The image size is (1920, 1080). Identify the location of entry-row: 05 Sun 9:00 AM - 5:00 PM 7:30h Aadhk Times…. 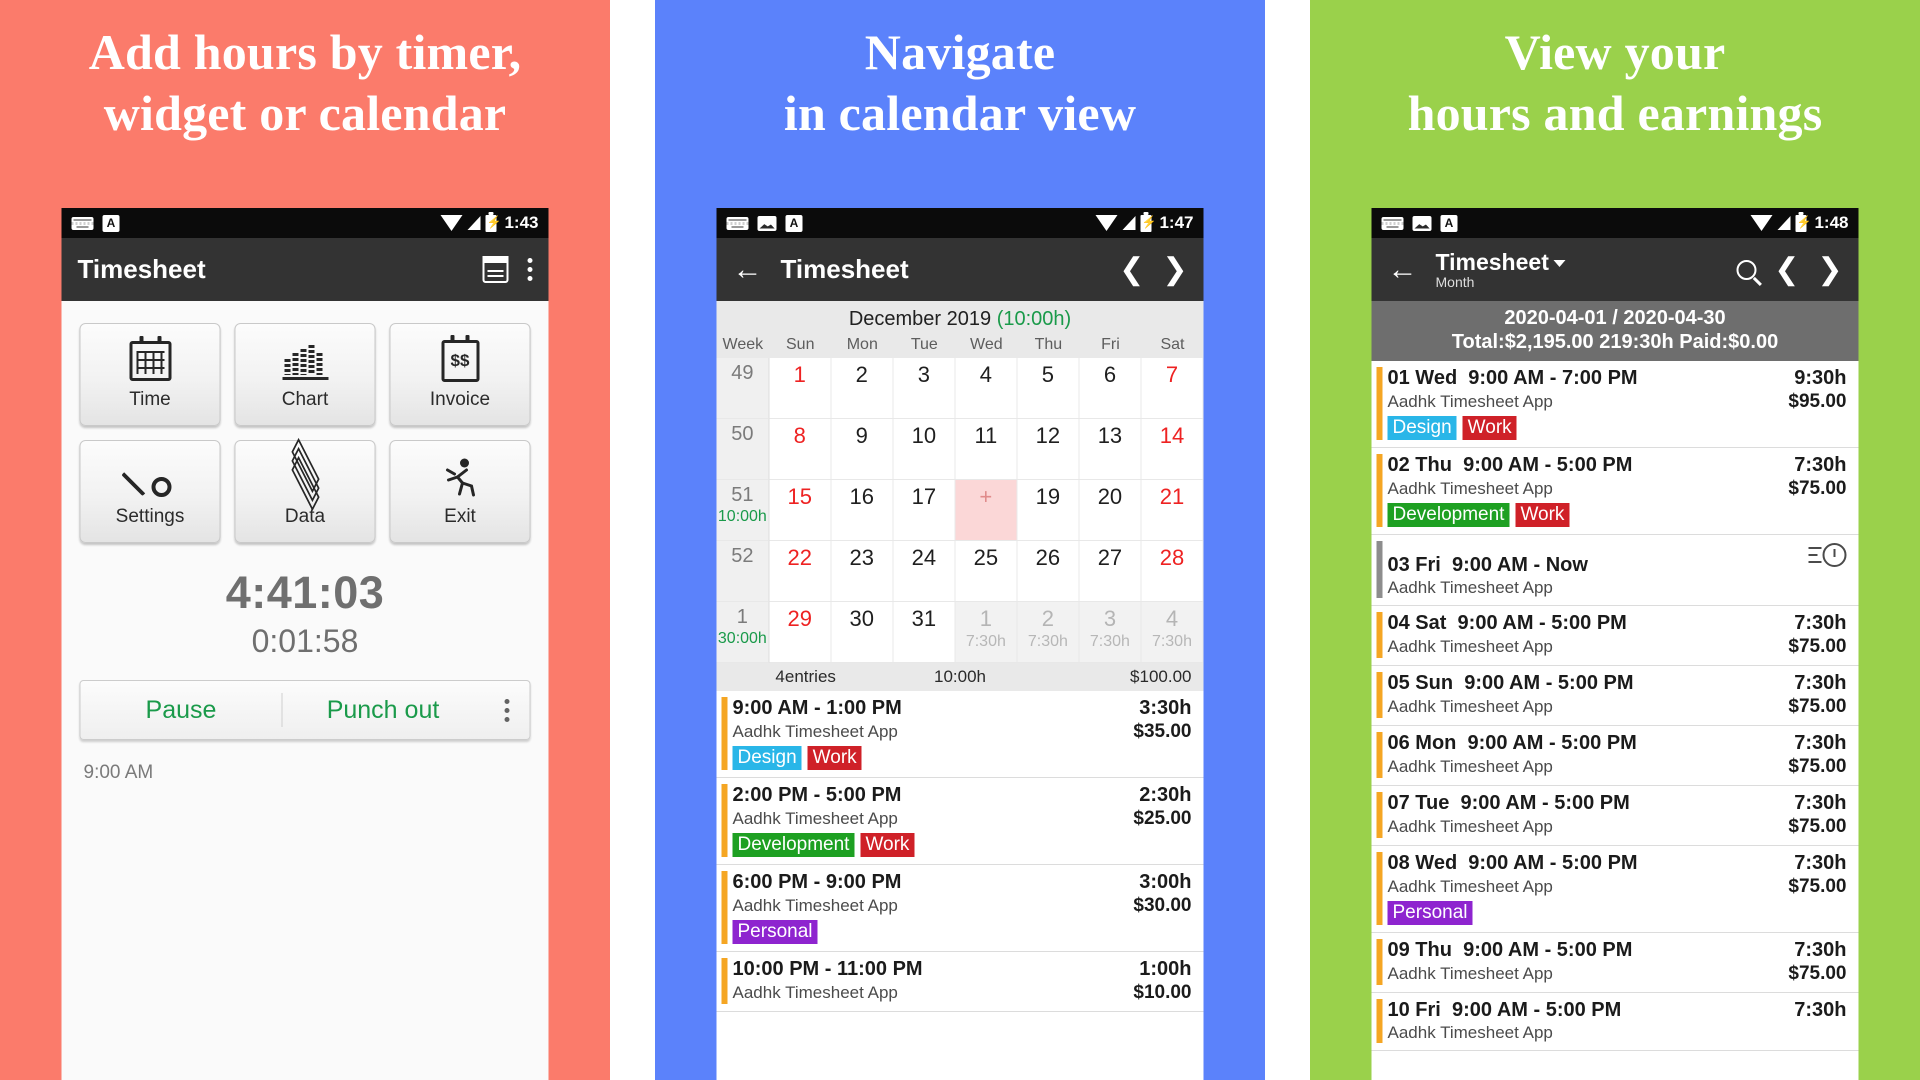
(1615, 695).